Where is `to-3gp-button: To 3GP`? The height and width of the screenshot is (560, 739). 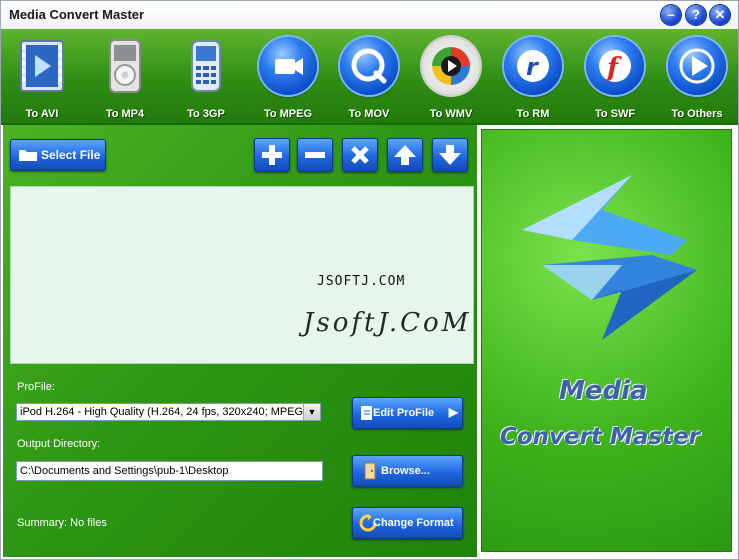
to-3gp-button: To 3GP is located at coordinates (206, 77).